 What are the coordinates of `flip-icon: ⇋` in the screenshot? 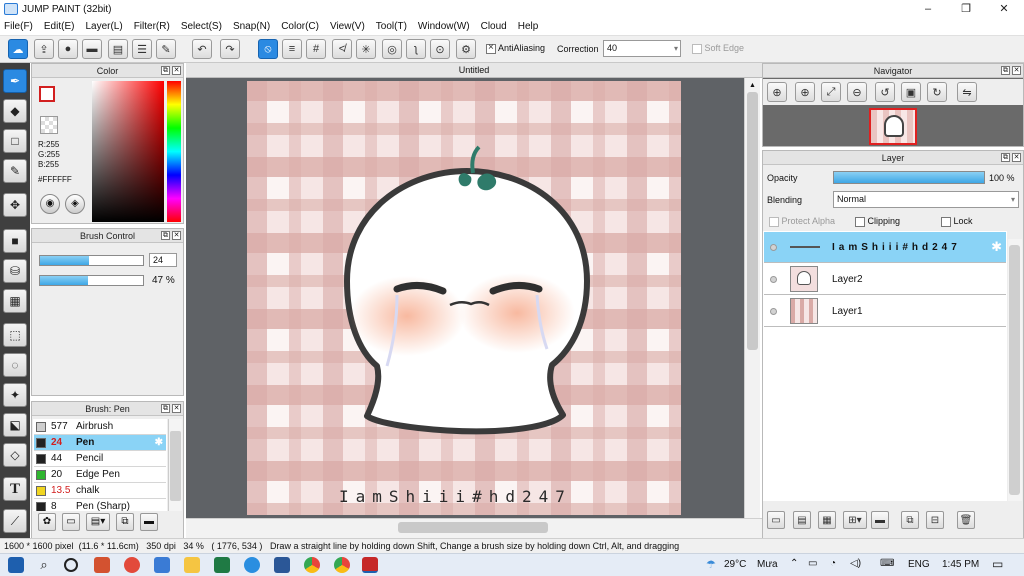 It's located at (967, 92).